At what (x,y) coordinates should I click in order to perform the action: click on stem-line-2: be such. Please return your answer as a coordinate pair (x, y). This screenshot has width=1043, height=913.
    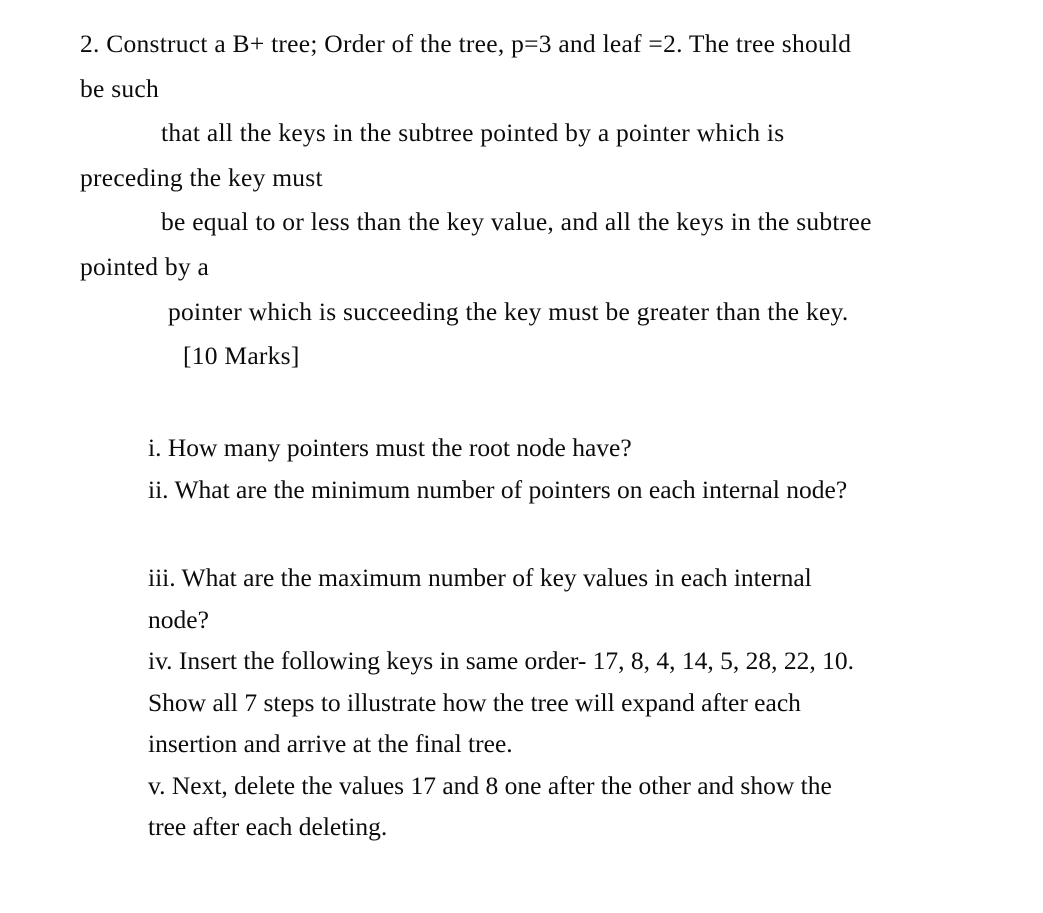
    Looking at the image, I should click on (119, 88).